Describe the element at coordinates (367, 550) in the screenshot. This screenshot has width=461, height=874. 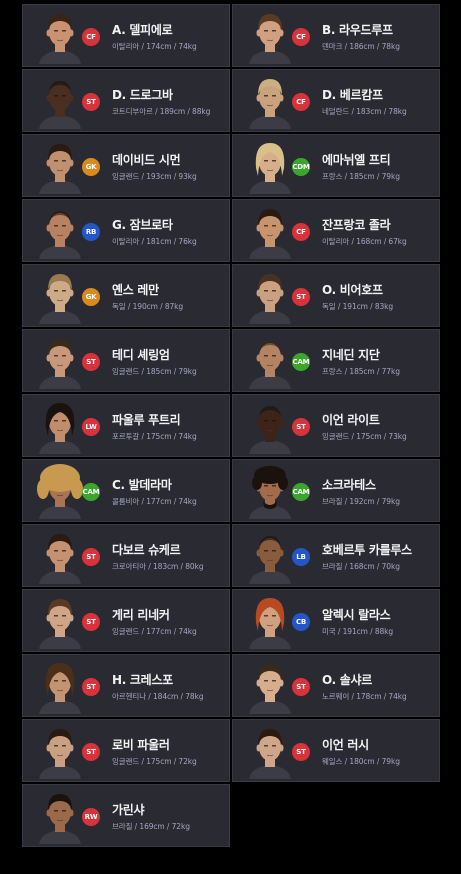
I see `player-name: 호베르투 카를루스` at that location.